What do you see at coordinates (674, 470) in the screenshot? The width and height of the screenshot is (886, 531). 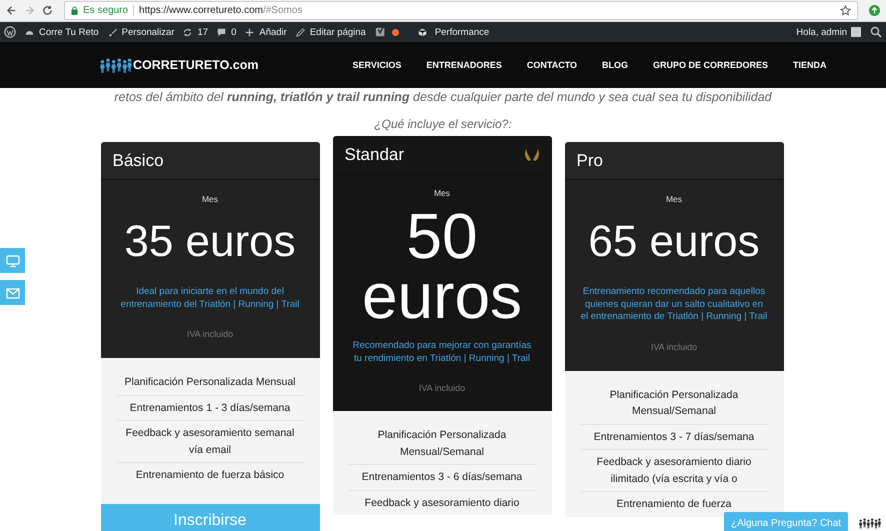 I see `feature-item: Feedback y asesoramiento diario ilimitado (vía escrita y vía o` at bounding box center [674, 470].